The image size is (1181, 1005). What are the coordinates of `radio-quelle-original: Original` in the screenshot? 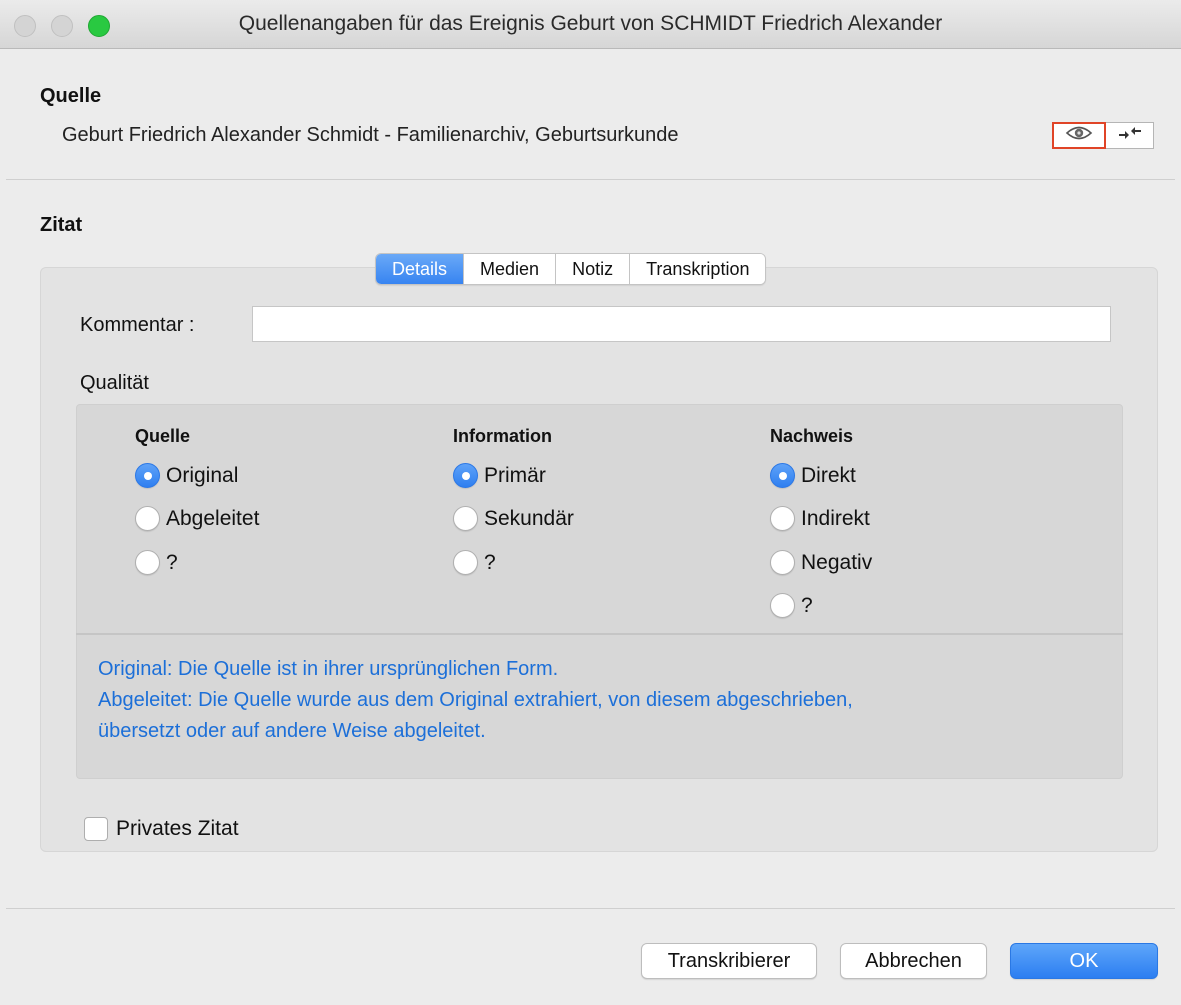 It's located at (186, 475).